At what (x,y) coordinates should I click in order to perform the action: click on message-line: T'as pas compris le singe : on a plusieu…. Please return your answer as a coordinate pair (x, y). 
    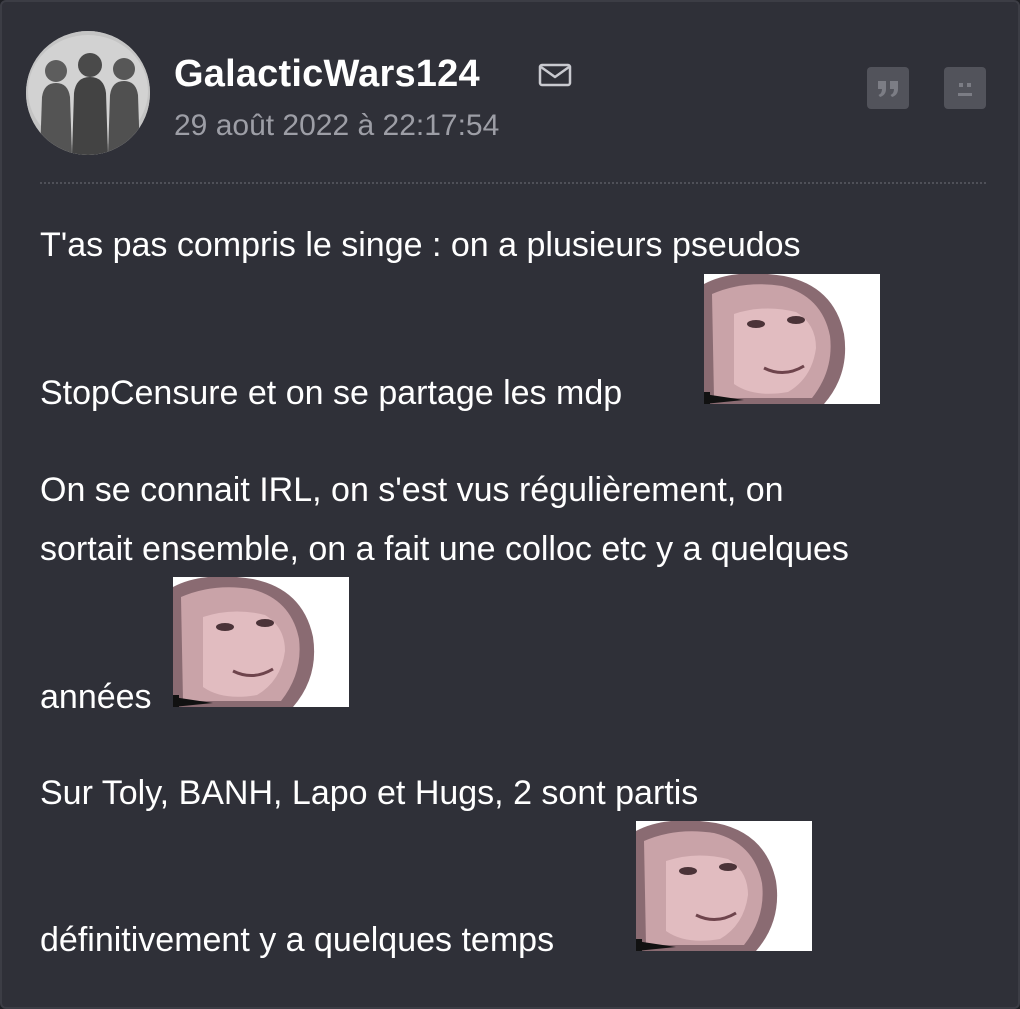
    Looking at the image, I should click on (420, 245).